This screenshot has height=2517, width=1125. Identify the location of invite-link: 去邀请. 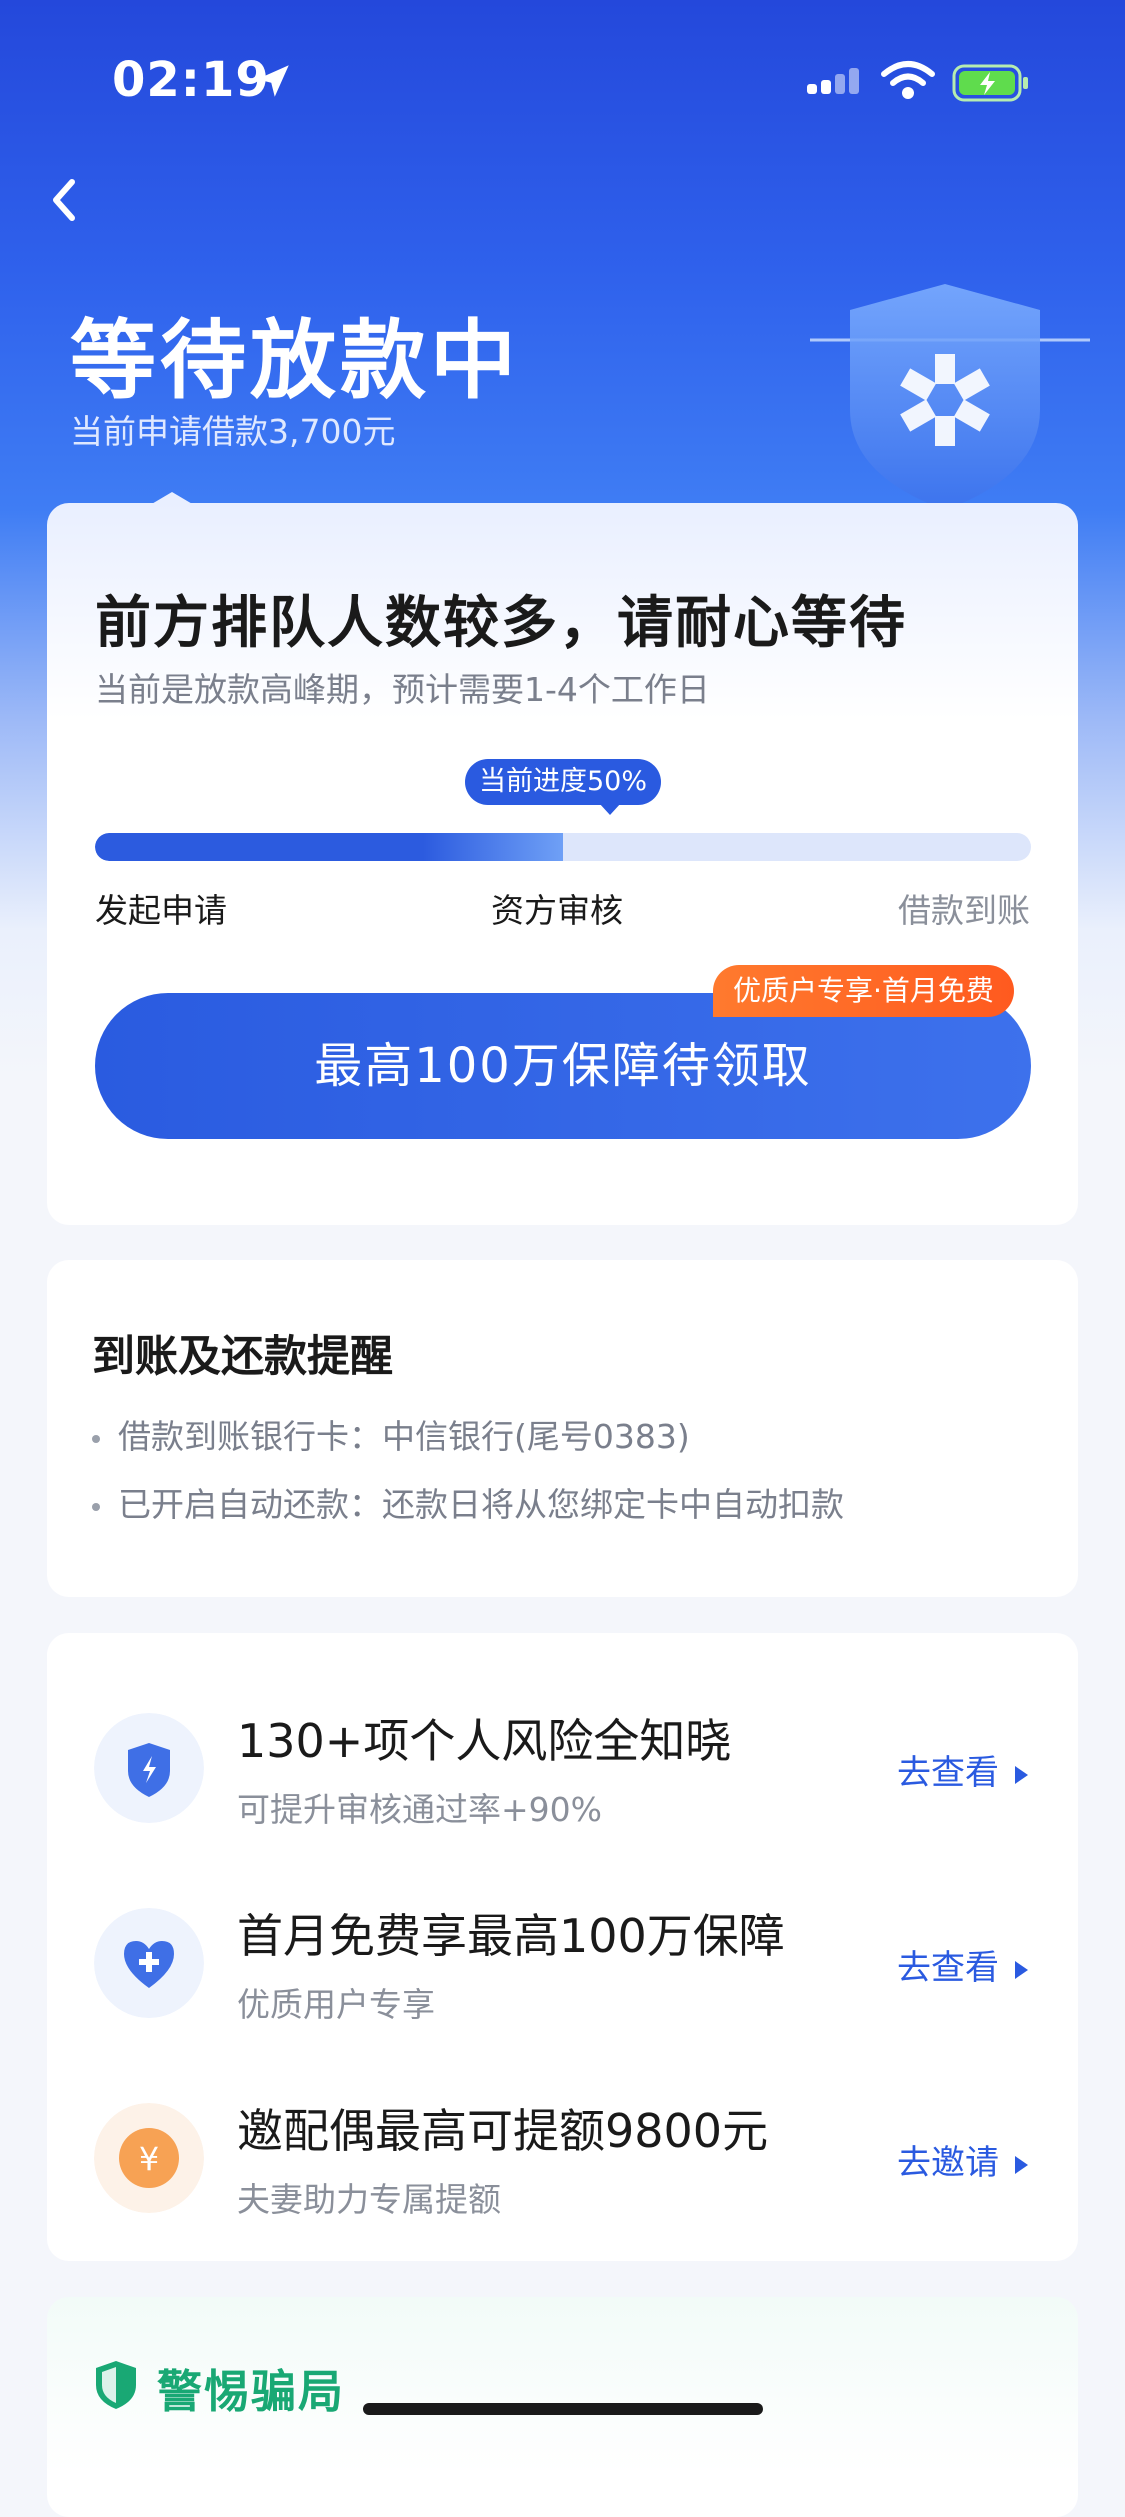
(962, 2159).